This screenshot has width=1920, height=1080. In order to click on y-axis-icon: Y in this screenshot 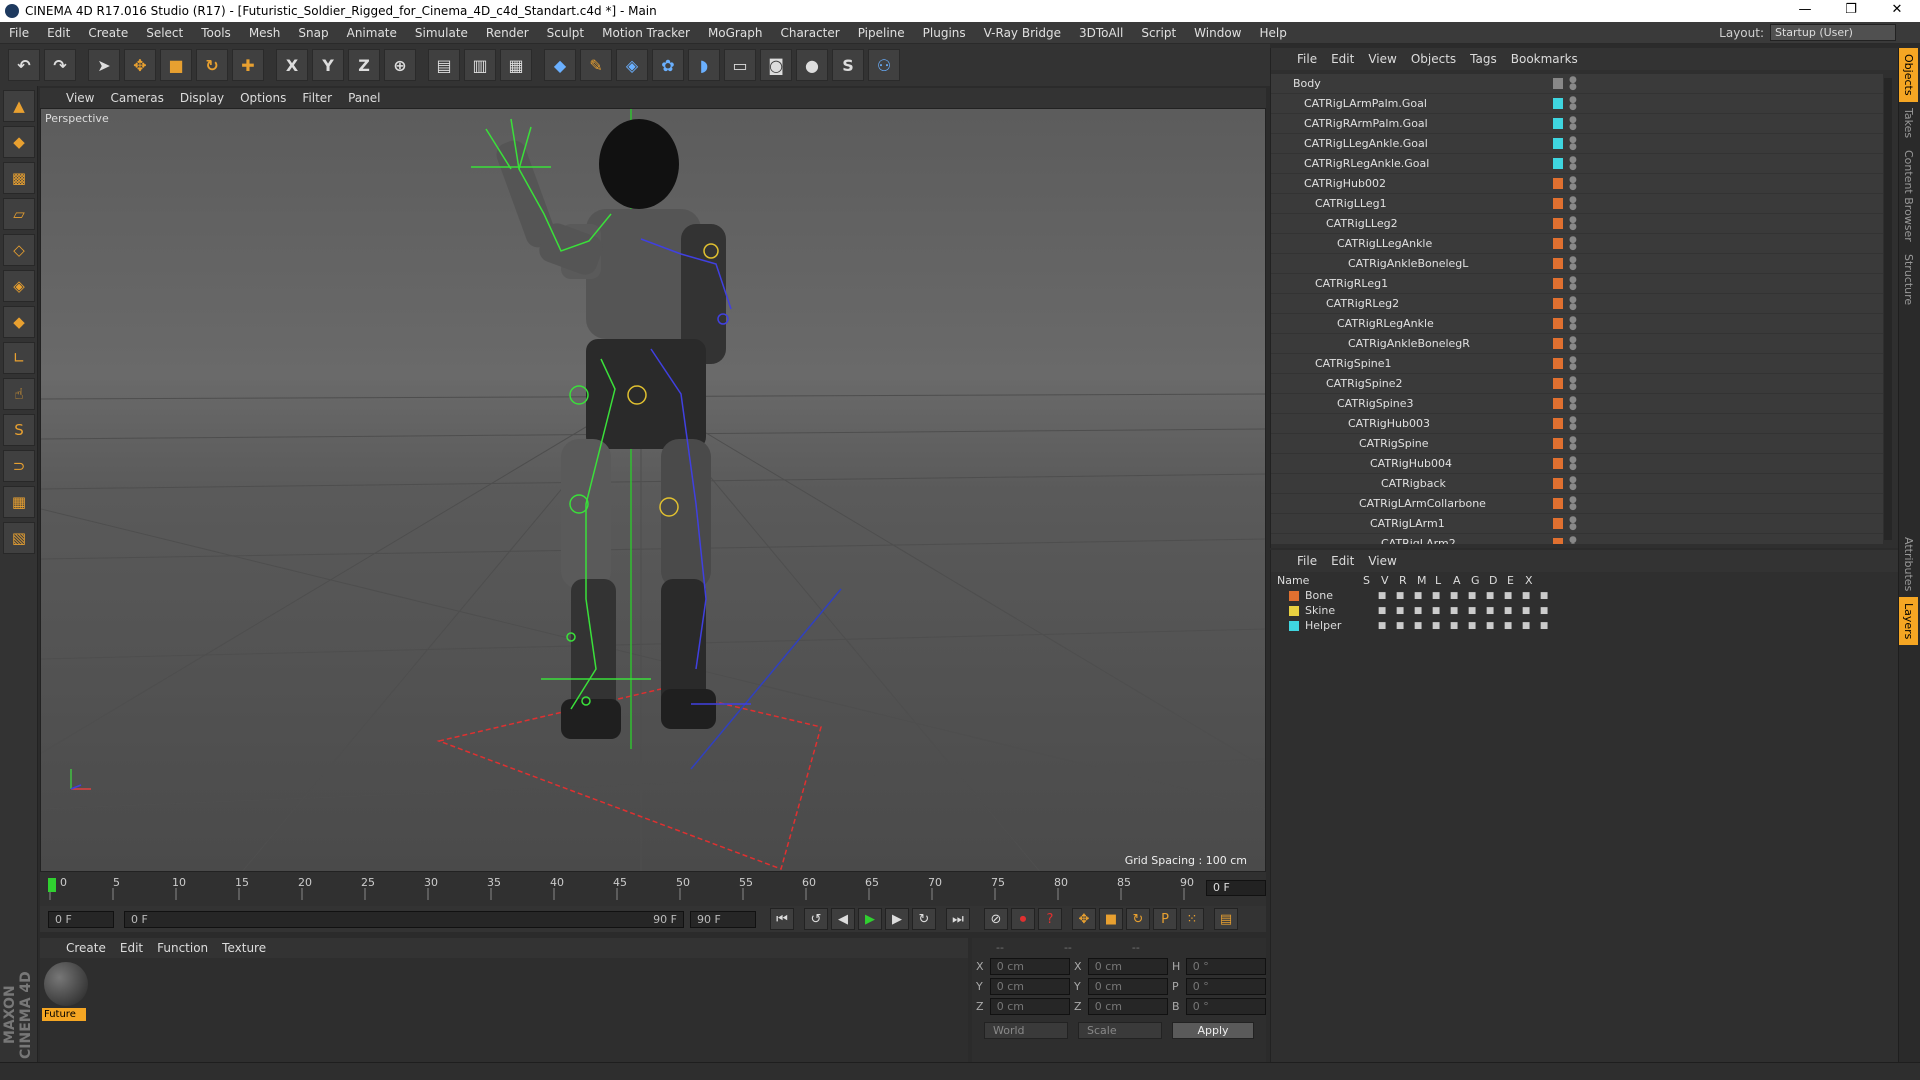, I will do `click(328, 65)`.